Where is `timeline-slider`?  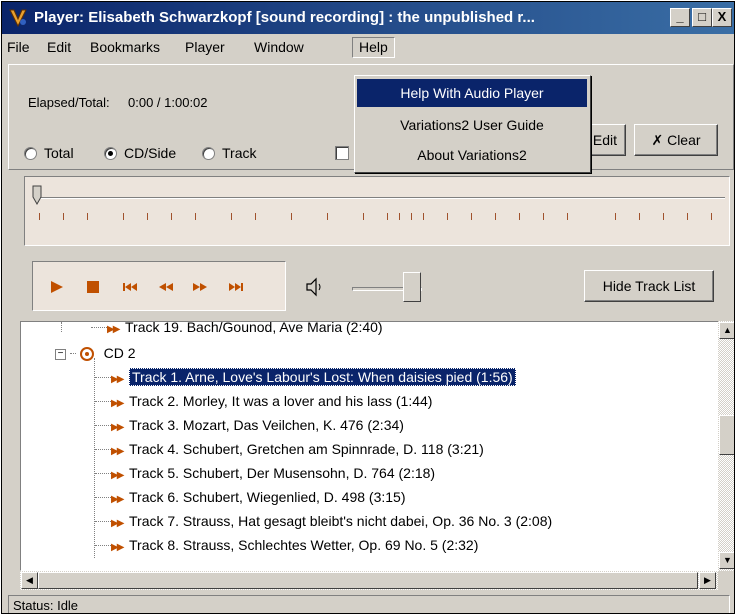
timeline-slider is located at coordinates (377, 211).